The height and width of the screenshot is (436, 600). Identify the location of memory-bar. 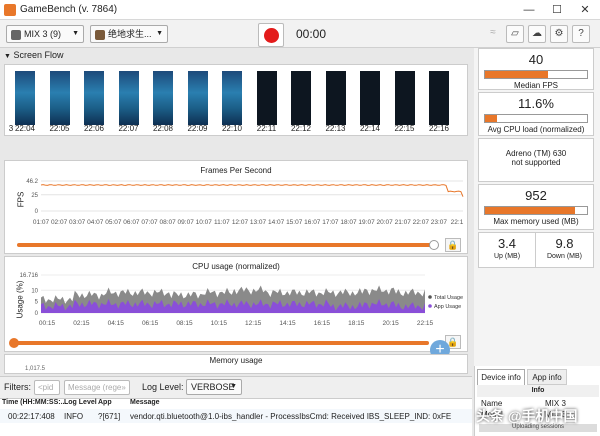
(536, 210).